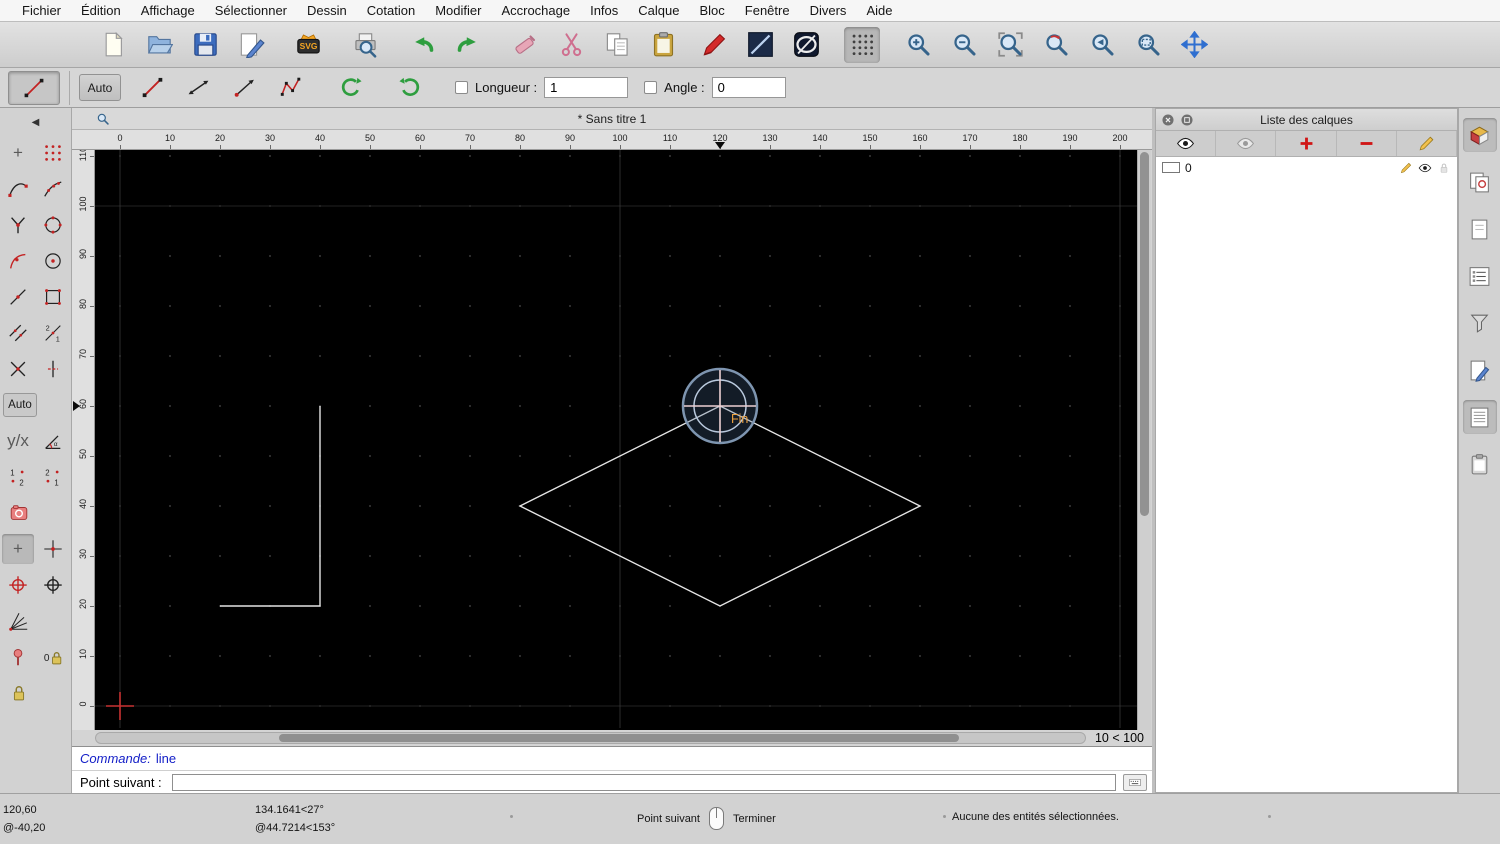  What do you see at coordinates (113, 45) in the screenshot?
I see `new-file-button` at bounding box center [113, 45].